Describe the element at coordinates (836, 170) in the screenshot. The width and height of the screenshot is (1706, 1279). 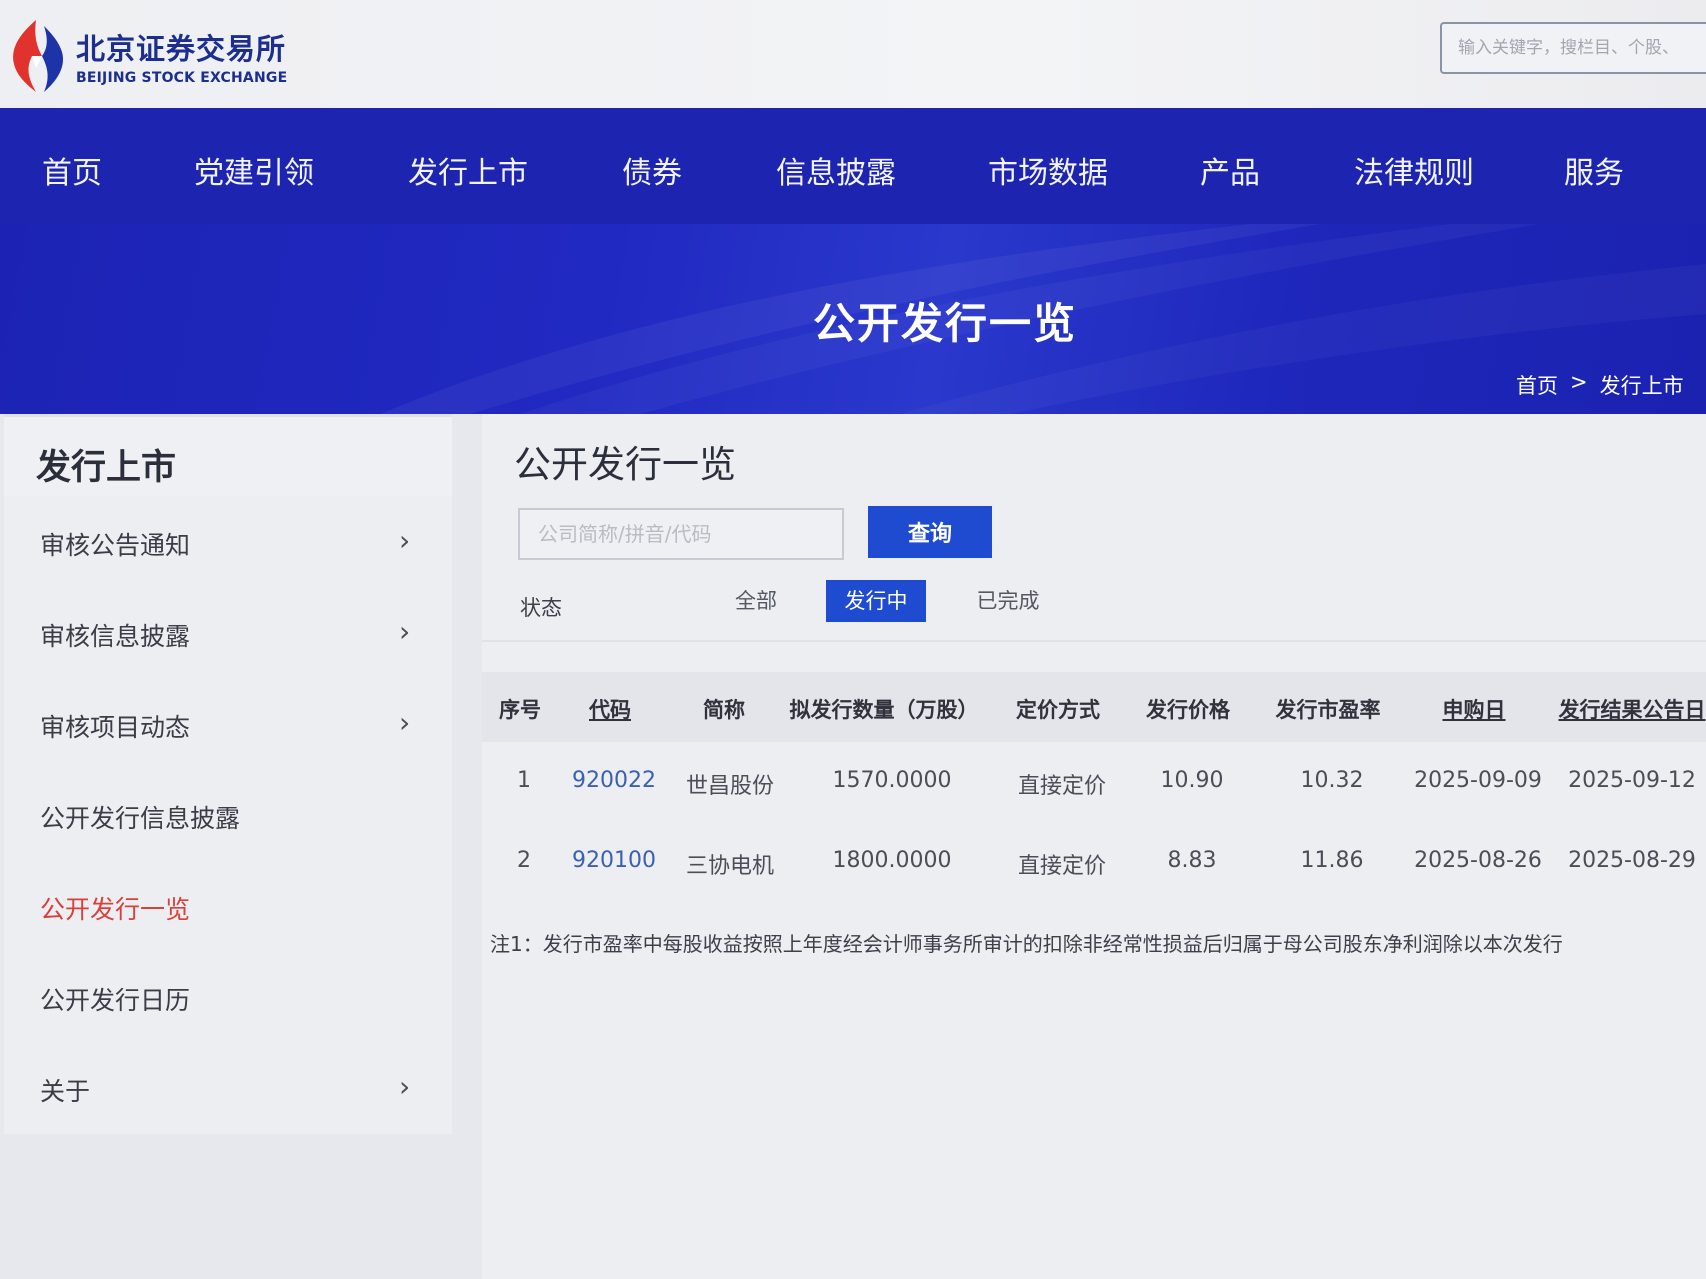
I see `nav-item-disclosure: 信息披露` at that location.